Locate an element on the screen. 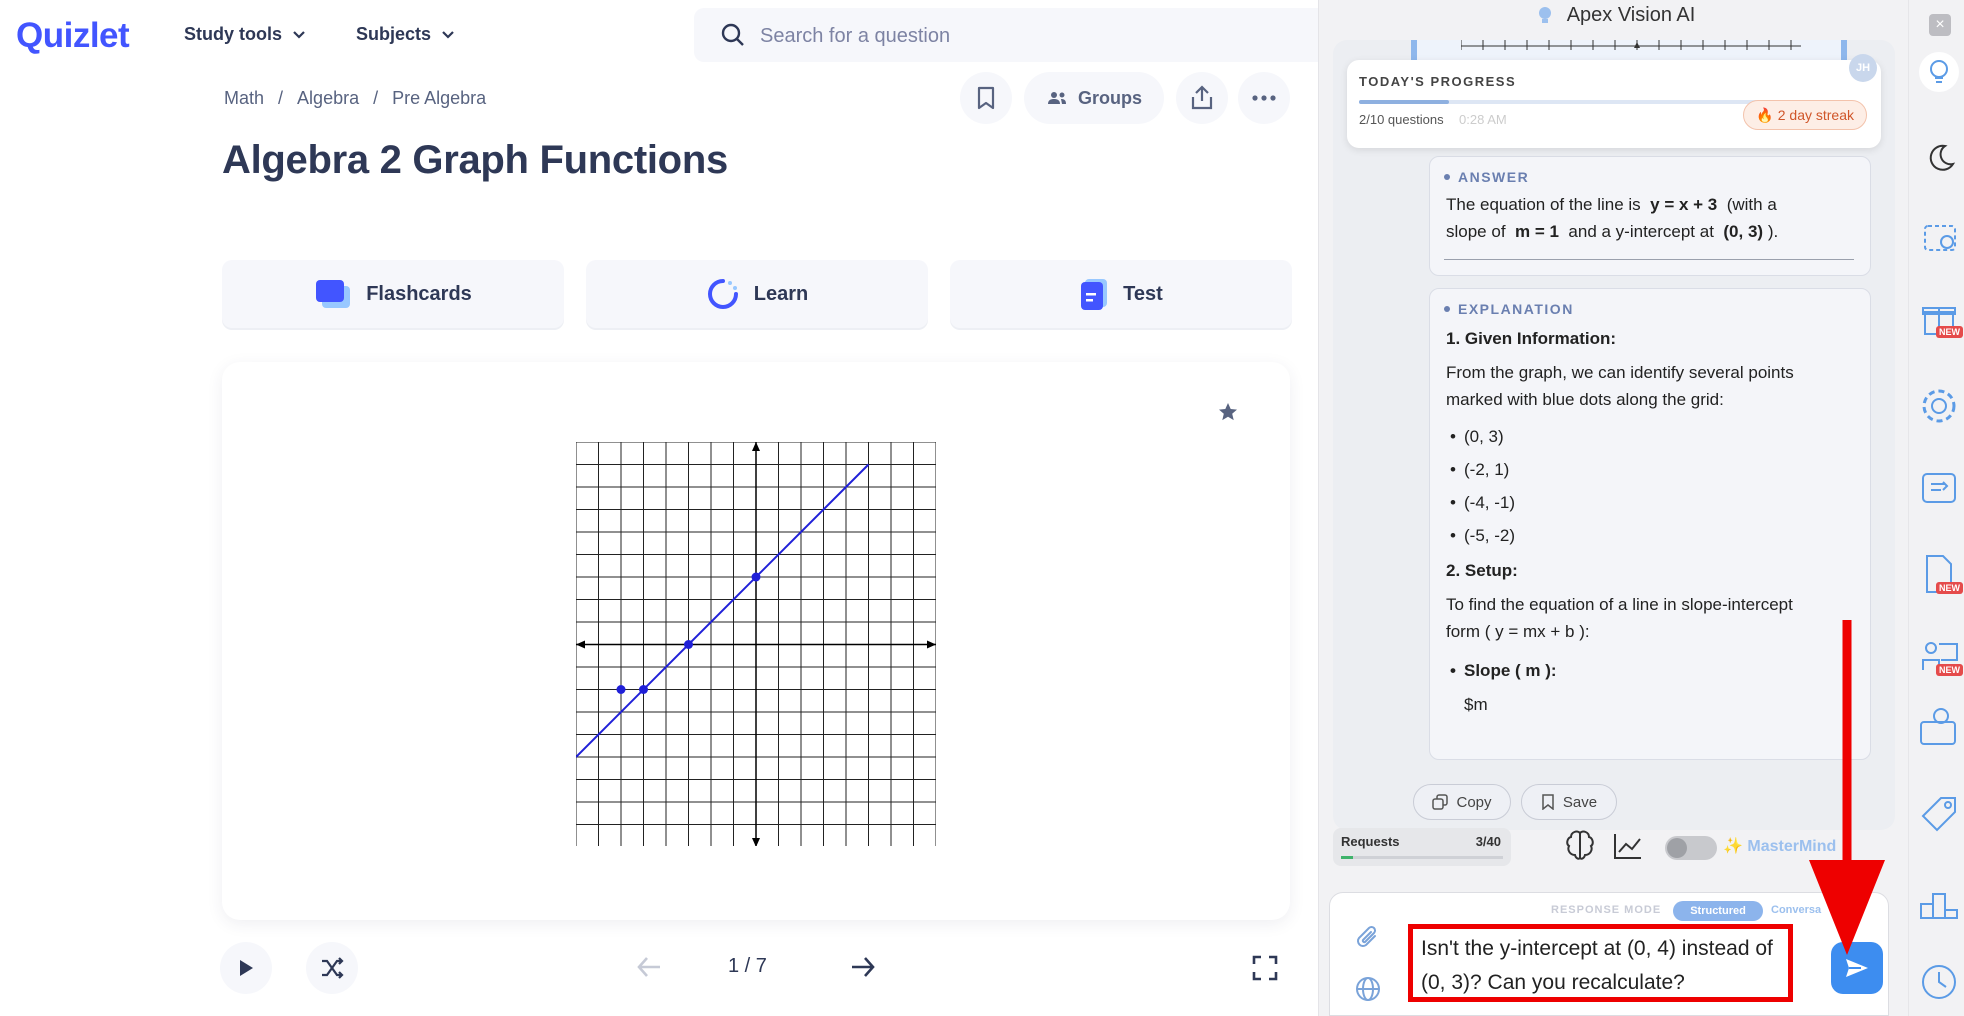  divider is located at coordinates (1649, 259).